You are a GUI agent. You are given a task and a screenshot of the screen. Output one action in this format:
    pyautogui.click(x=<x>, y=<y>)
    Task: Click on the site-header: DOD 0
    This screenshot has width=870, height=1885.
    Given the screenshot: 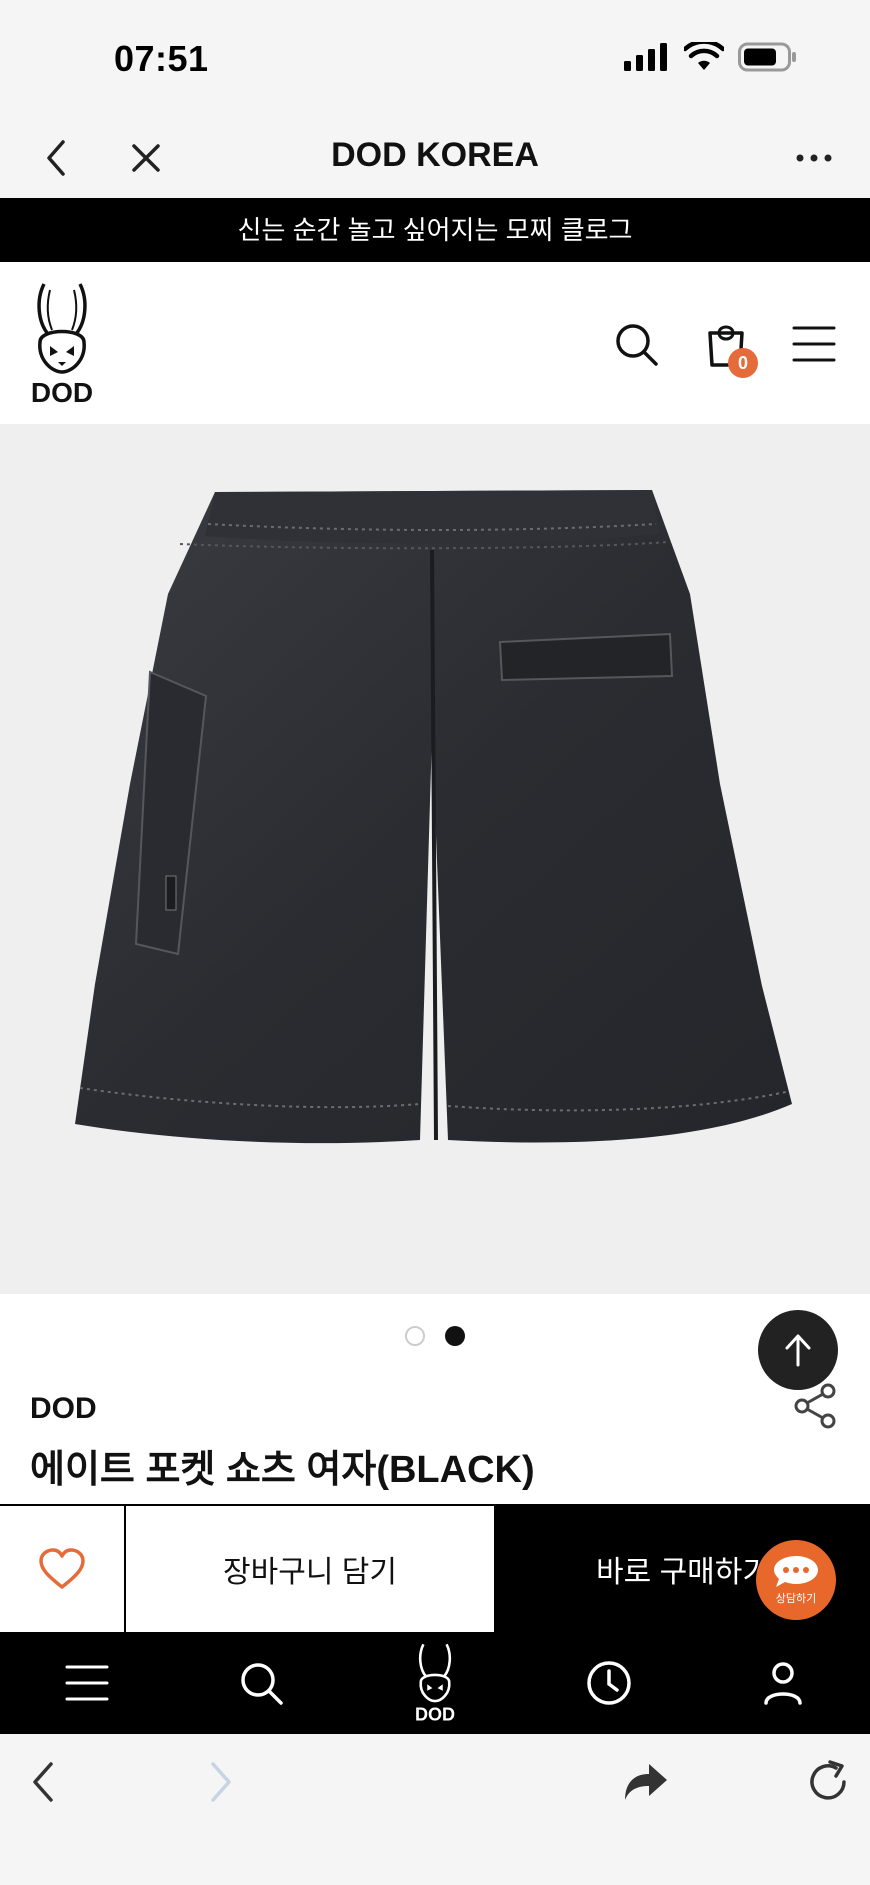 What is the action you would take?
    pyautogui.click(x=435, y=343)
    